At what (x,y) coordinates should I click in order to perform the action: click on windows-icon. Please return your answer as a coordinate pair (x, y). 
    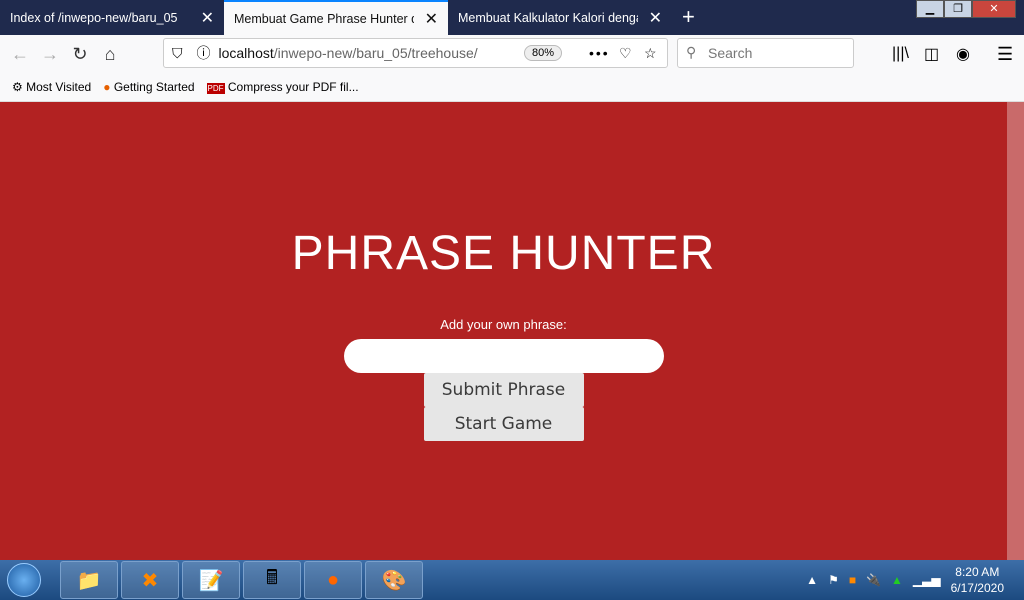
    Looking at the image, I should click on (24, 580).